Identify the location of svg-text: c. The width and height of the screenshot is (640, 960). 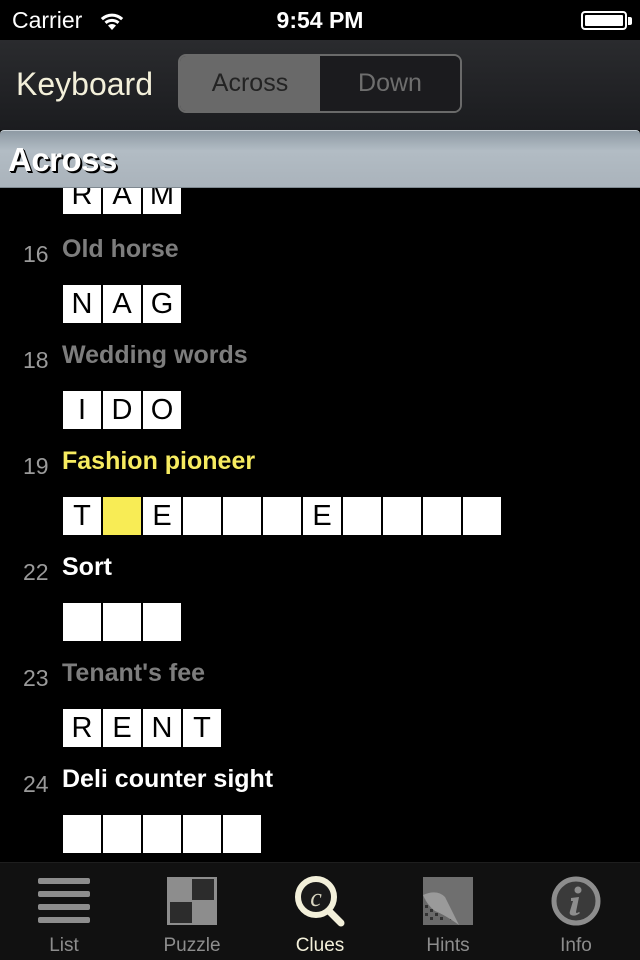
(316, 897).